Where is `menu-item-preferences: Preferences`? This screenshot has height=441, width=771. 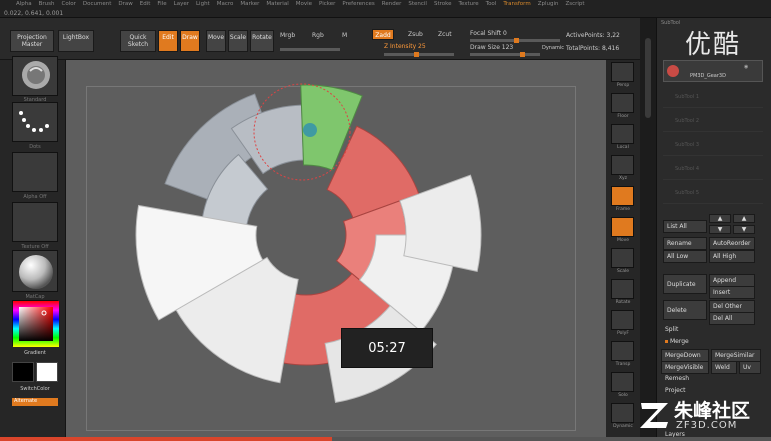
menu-item-preferences: Preferences is located at coordinates (358, 4).